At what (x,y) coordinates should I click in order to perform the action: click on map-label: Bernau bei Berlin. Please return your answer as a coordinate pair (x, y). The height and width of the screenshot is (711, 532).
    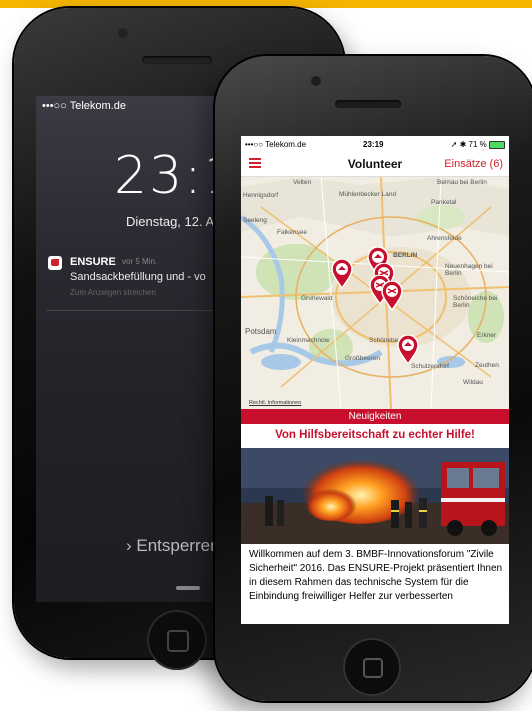
    Looking at the image, I should click on (462, 182).